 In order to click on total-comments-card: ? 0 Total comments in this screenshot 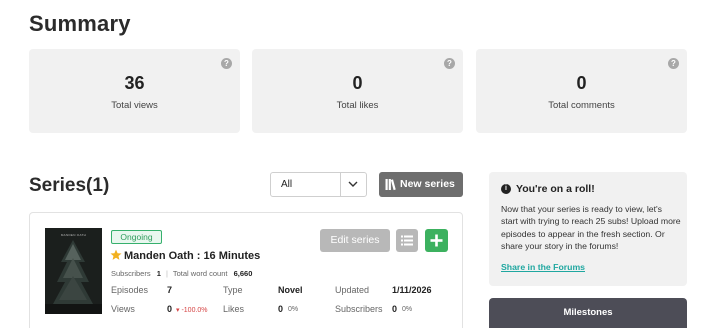, I will do `click(581, 91)`.